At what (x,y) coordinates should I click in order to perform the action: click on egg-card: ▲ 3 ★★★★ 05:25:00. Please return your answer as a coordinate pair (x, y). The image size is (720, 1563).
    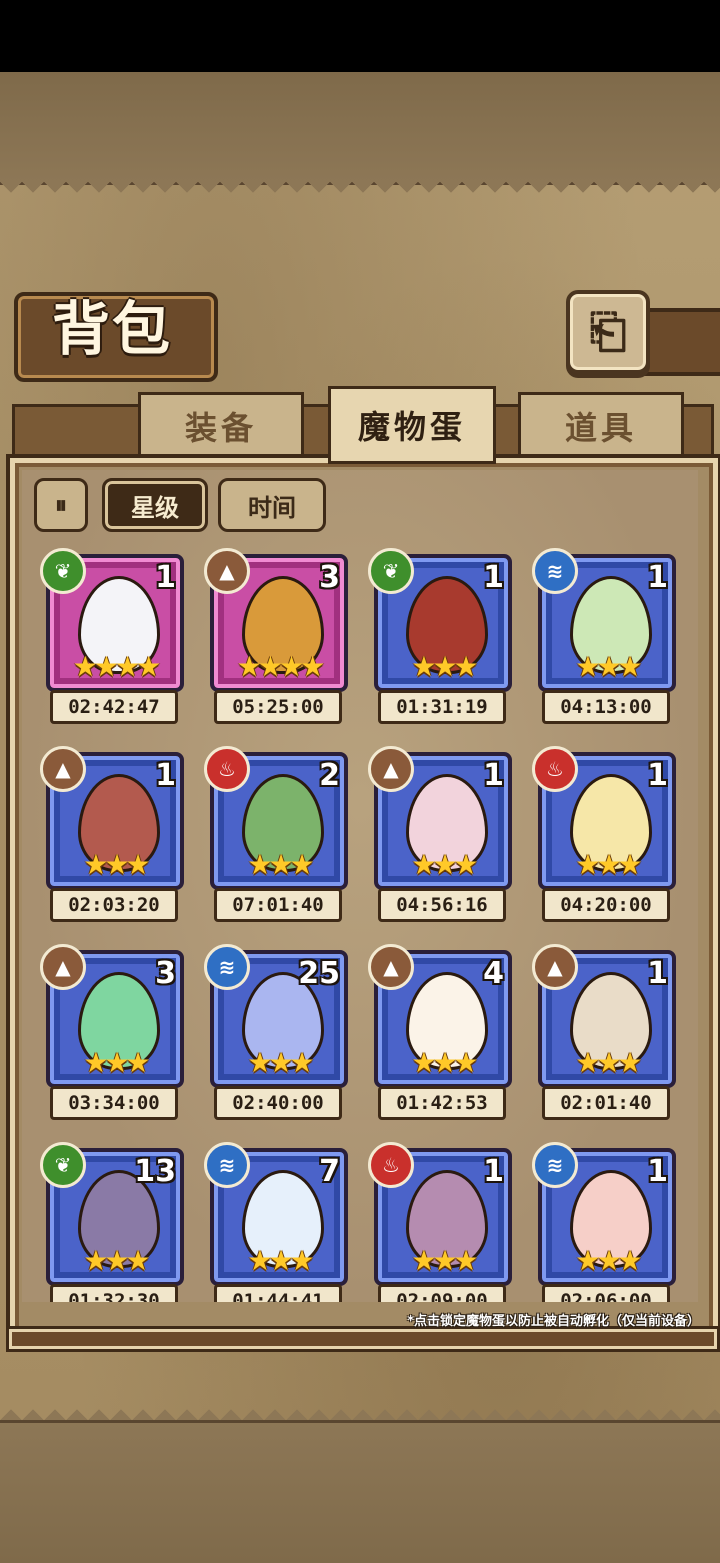
    Looking at the image, I should click on (276, 636).